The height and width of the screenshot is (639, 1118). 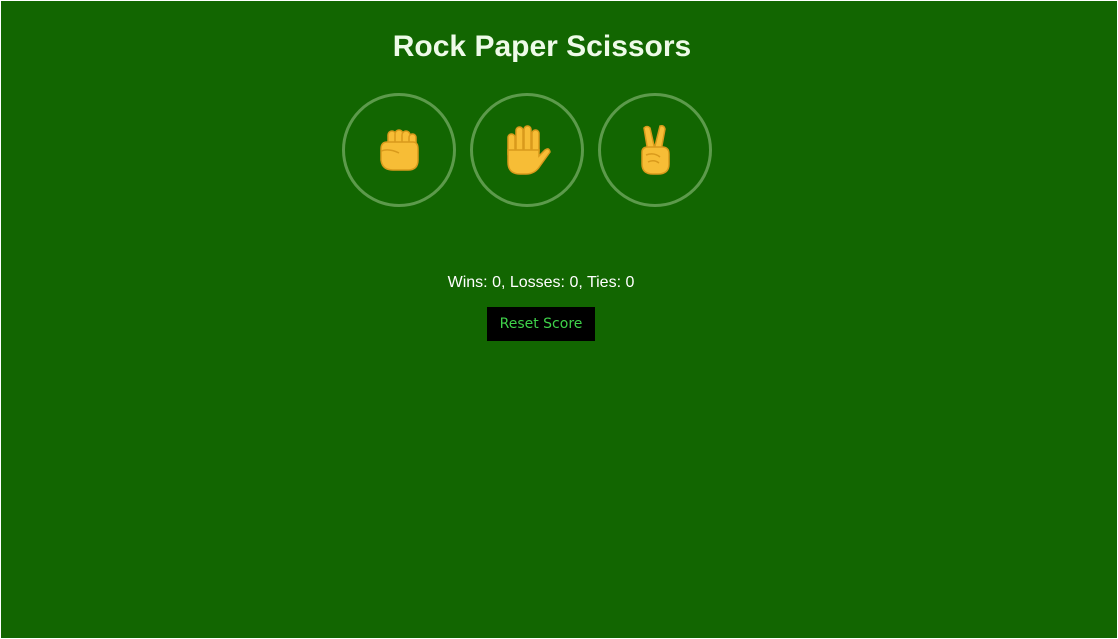 I want to click on reset-score-button: Reset Score, so click(x=541, y=324).